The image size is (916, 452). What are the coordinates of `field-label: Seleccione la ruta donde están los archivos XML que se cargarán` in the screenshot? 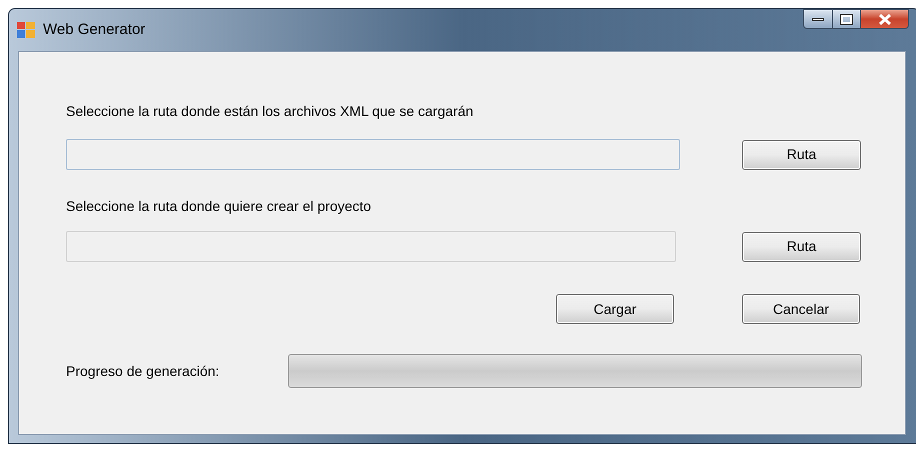 It's located at (270, 111).